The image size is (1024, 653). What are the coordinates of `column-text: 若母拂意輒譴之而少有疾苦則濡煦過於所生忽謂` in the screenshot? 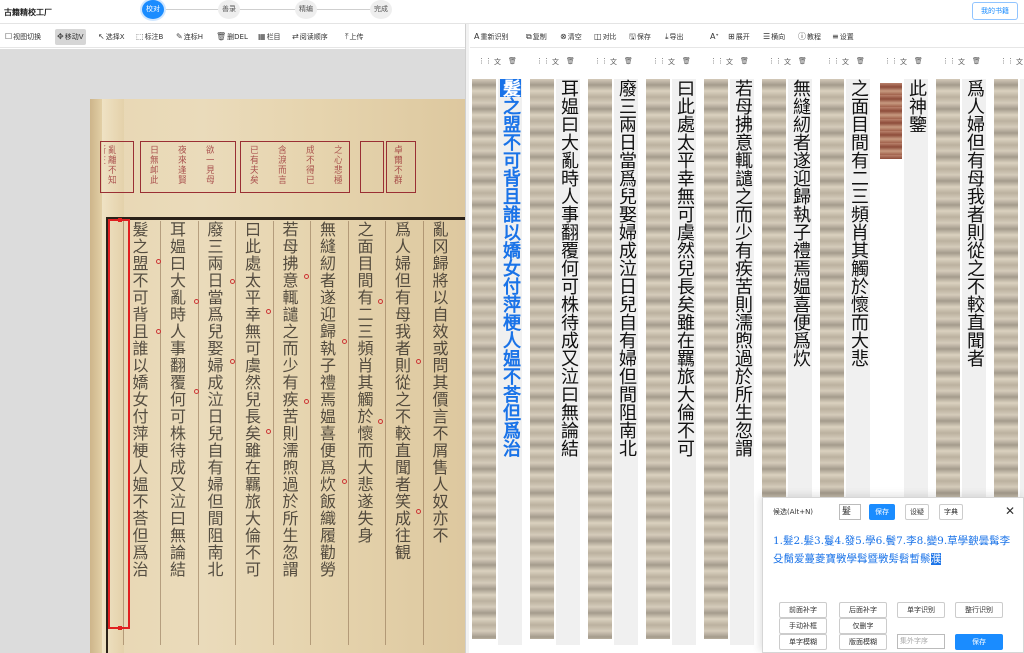 It's located at (742, 362).